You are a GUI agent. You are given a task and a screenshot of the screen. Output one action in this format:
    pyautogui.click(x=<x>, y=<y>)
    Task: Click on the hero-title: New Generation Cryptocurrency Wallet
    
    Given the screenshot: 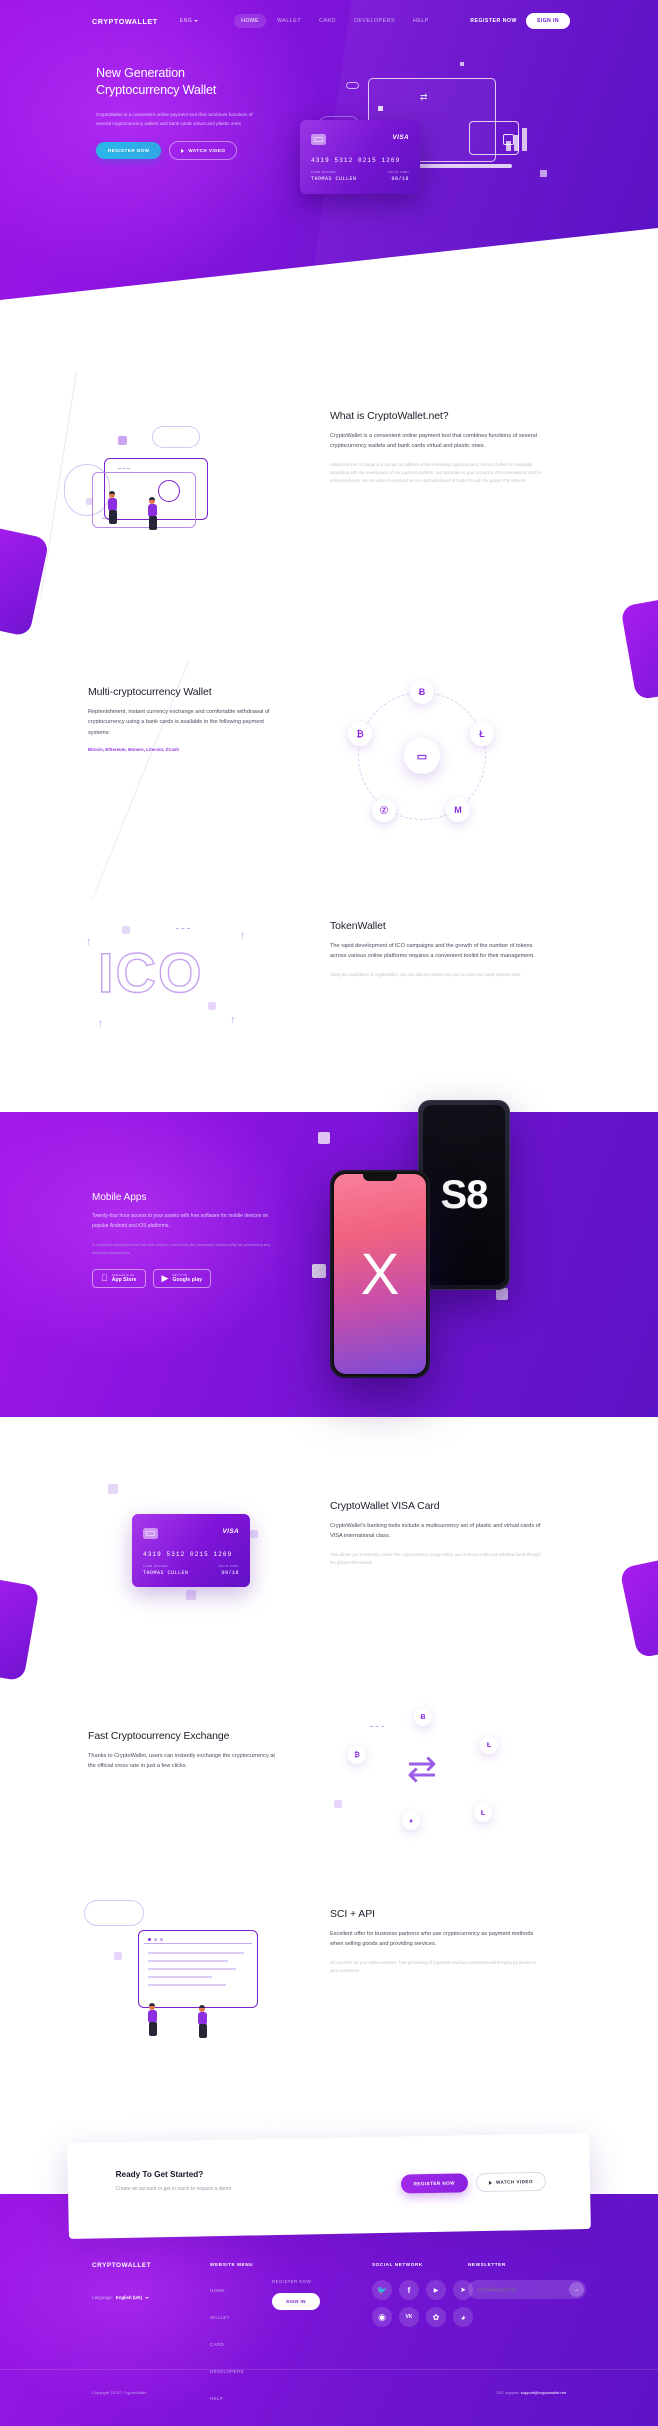 What is the action you would take?
    pyautogui.click(x=182, y=82)
    